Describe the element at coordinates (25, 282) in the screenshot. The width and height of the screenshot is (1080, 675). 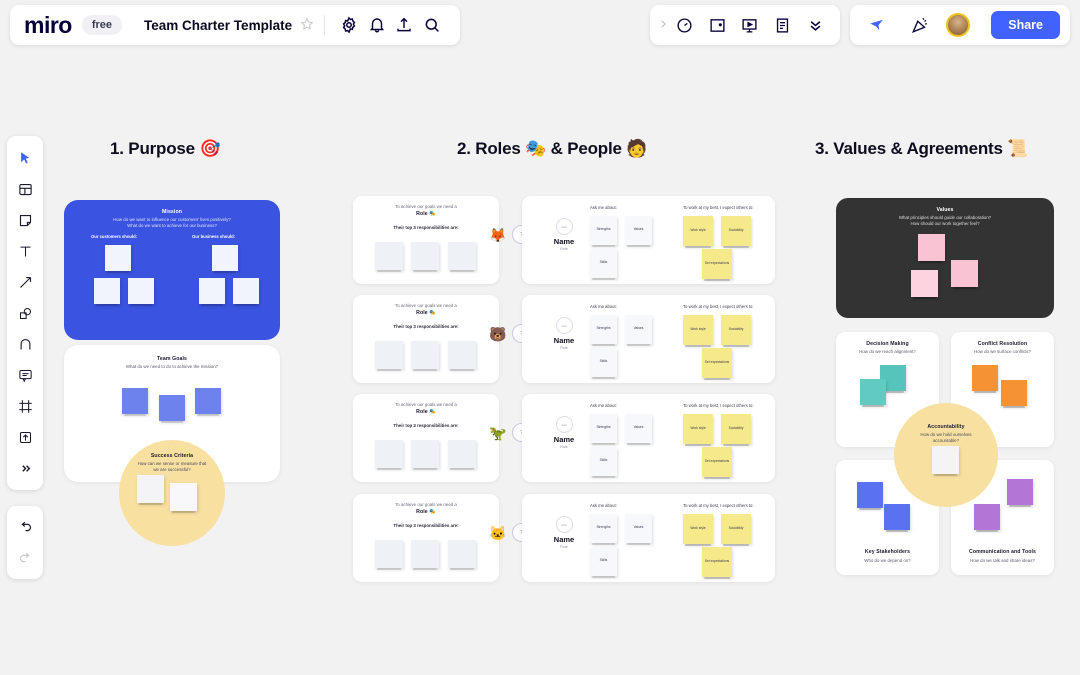
I see `line-arrow-tool` at that location.